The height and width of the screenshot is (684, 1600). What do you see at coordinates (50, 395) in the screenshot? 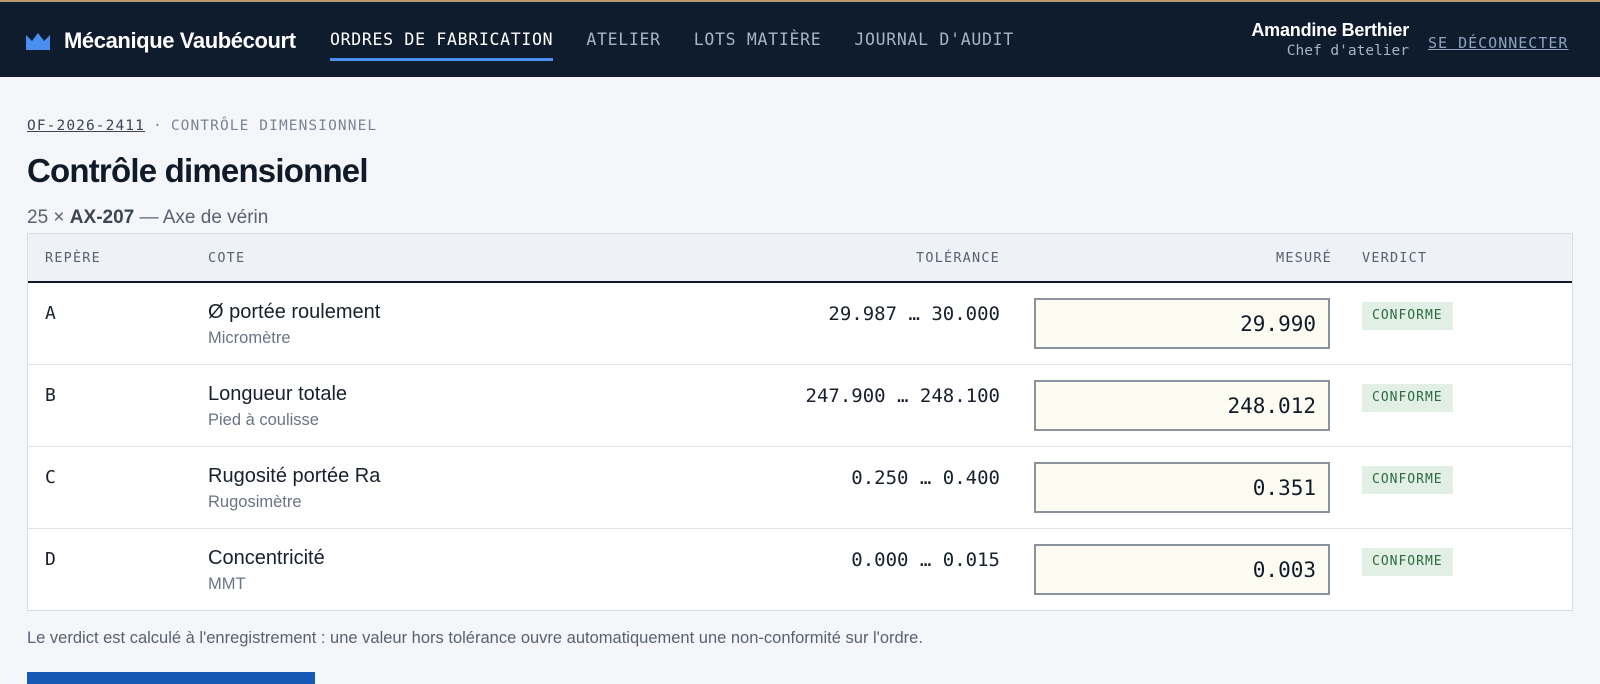
I see `row-ref: B` at bounding box center [50, 395].